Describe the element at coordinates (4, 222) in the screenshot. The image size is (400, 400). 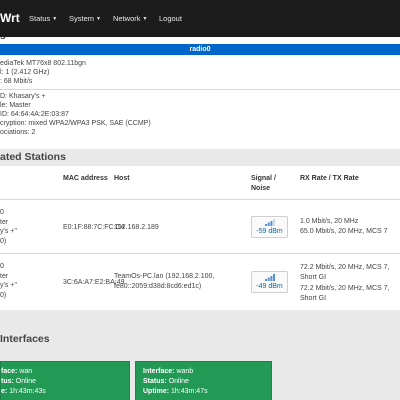
I see `row-1-left-line: ter` at that location.